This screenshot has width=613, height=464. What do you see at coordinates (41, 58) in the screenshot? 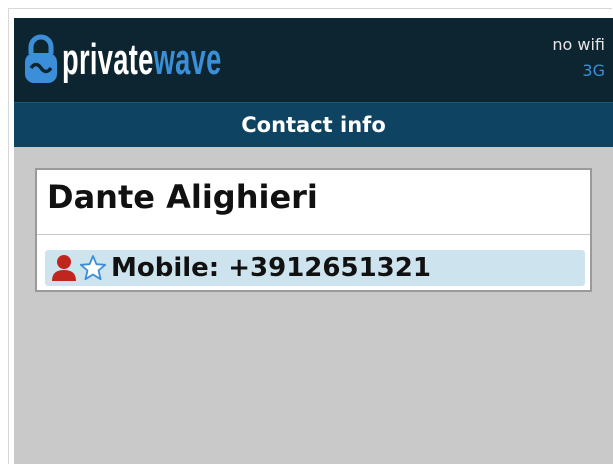
I see `lock-wave-icon` at bounding box center [41, 58].